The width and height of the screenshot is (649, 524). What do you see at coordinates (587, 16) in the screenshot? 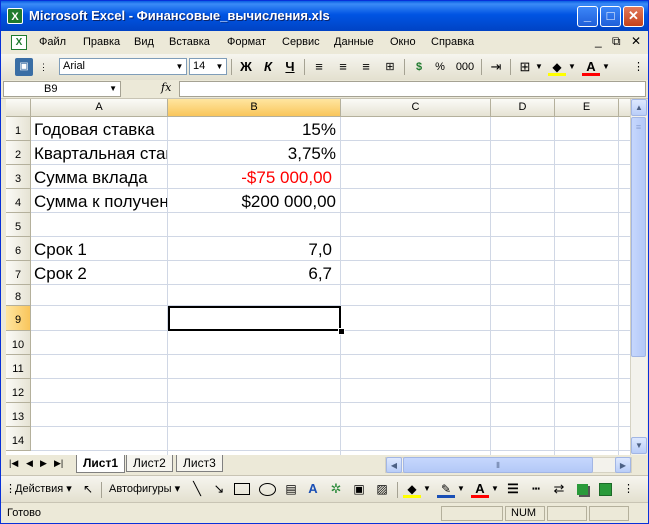
I see `minimize-button: _` at bounding box center [587, 16].